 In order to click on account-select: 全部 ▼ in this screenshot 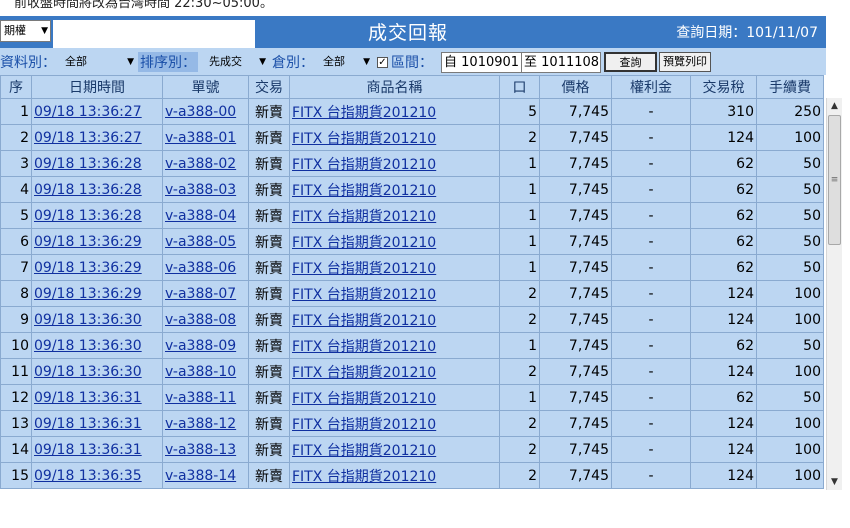, I will do `click(346, 62)`.